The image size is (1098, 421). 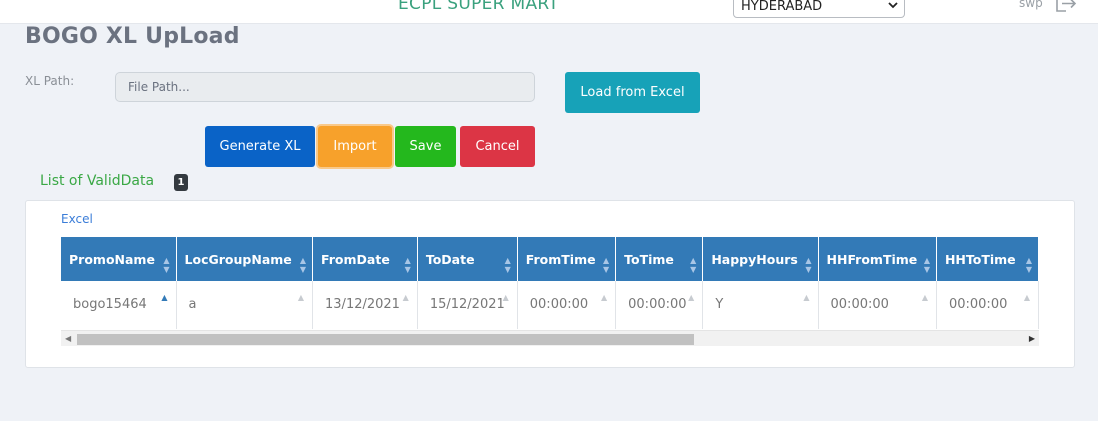 I want to click on count-badge: 1, so click(x=181, y=182).